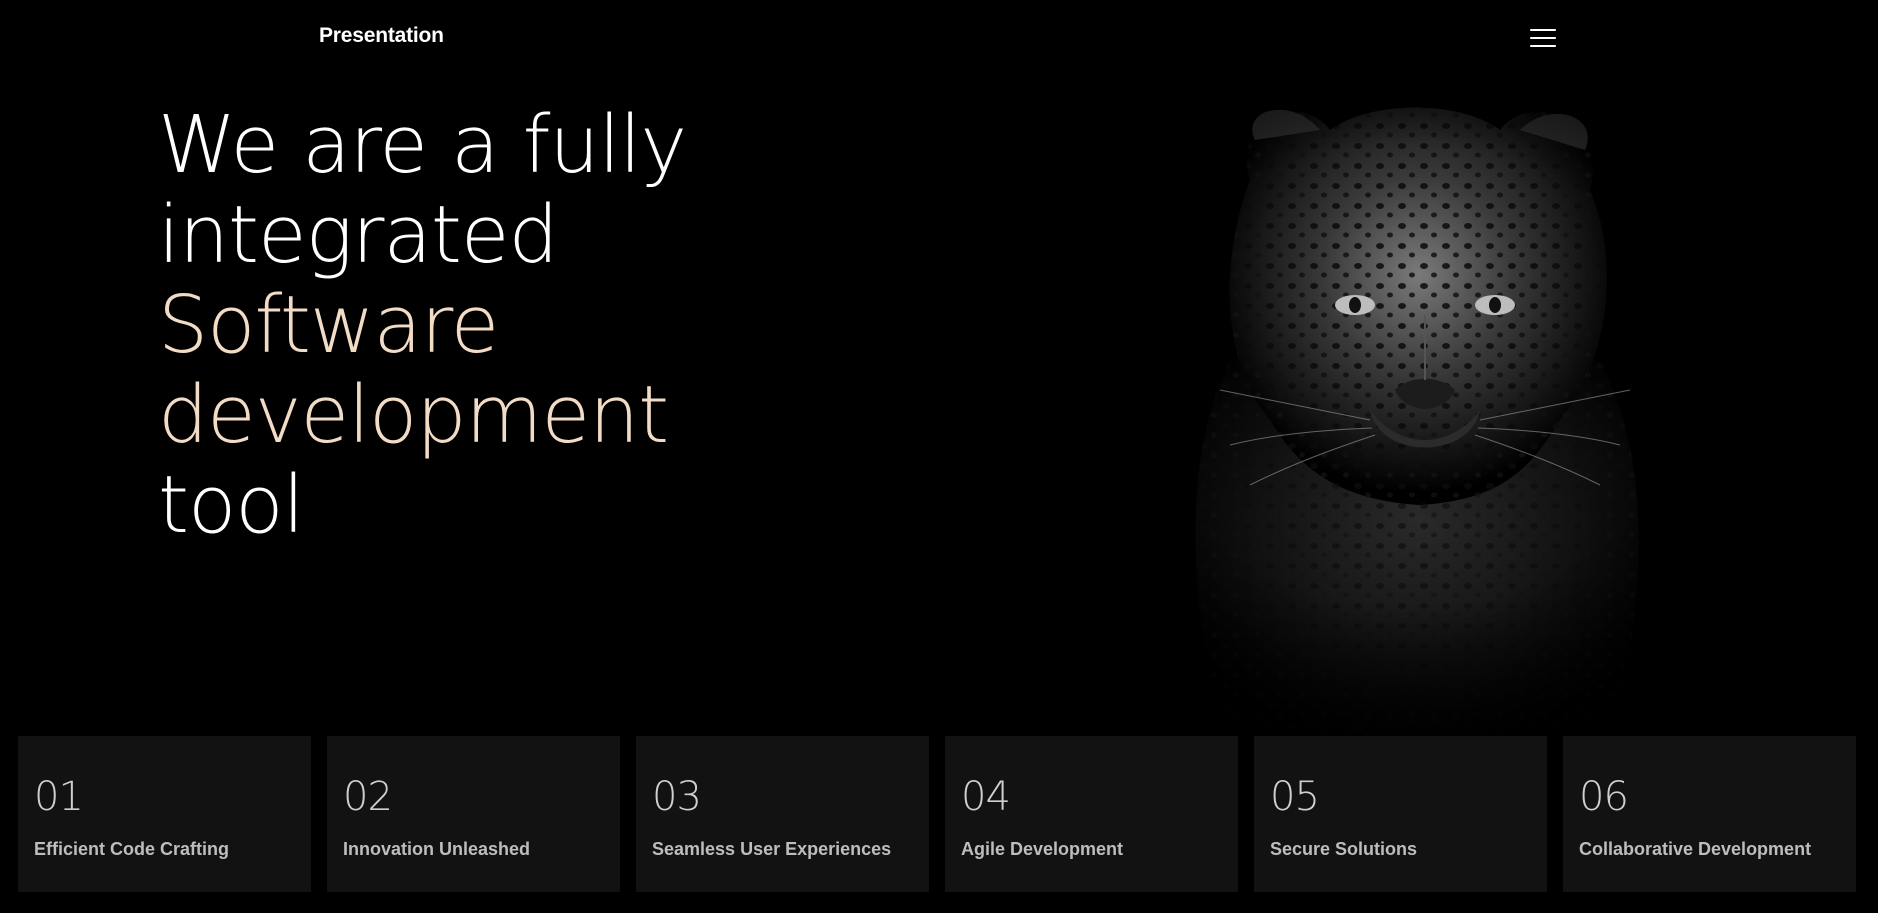  I want to click on feature-number: 03, so click(677, 797).